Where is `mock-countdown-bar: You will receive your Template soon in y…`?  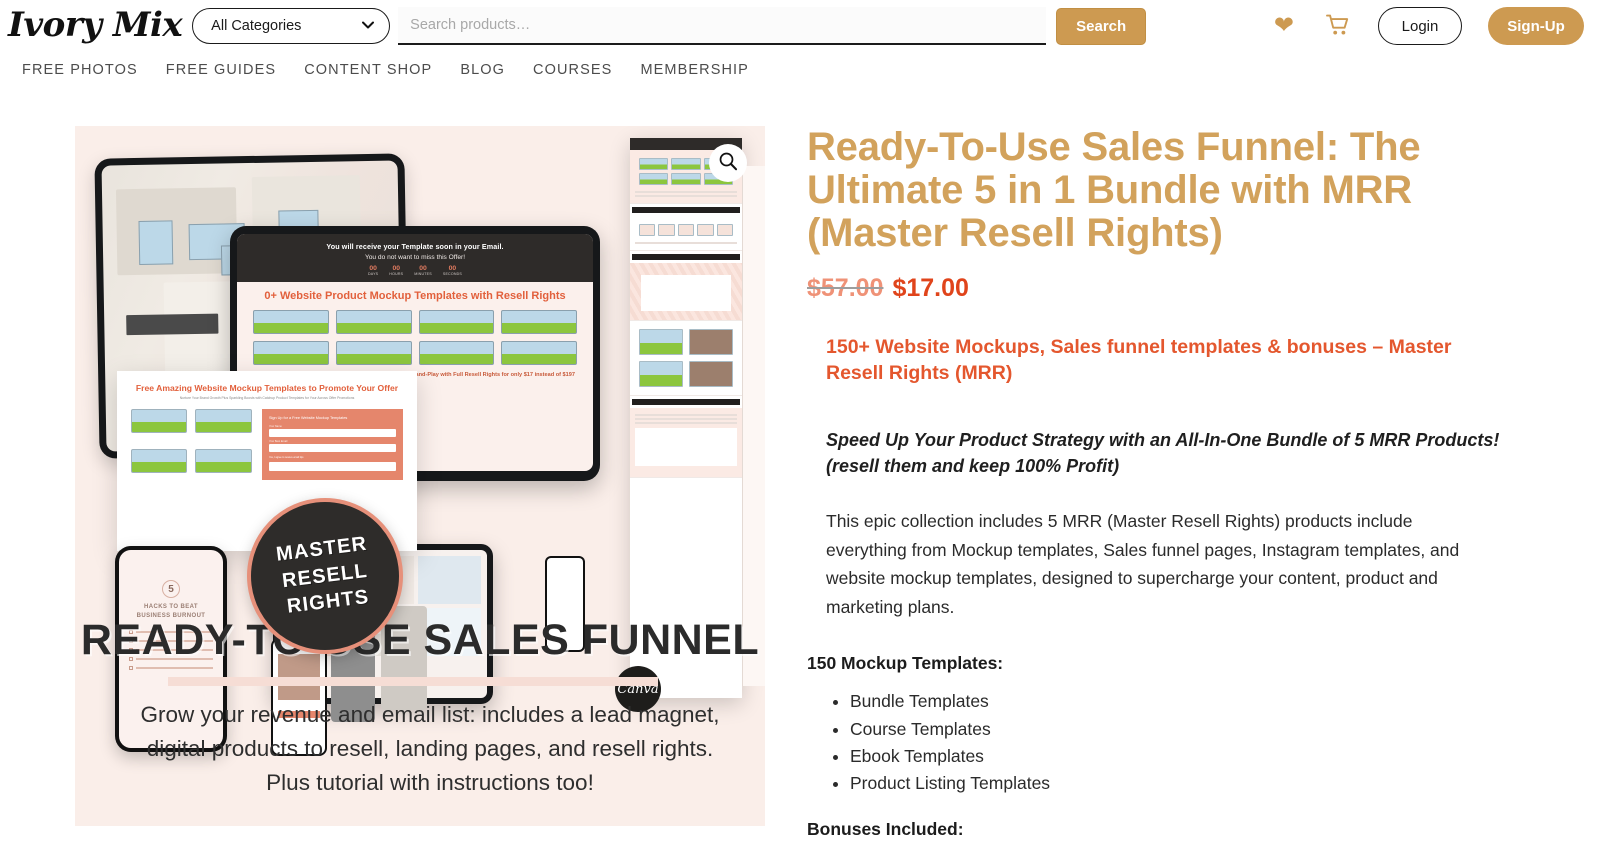 mock-countdown-bar: You will receive your Template soon in y… is located at coordinates (415, 258).